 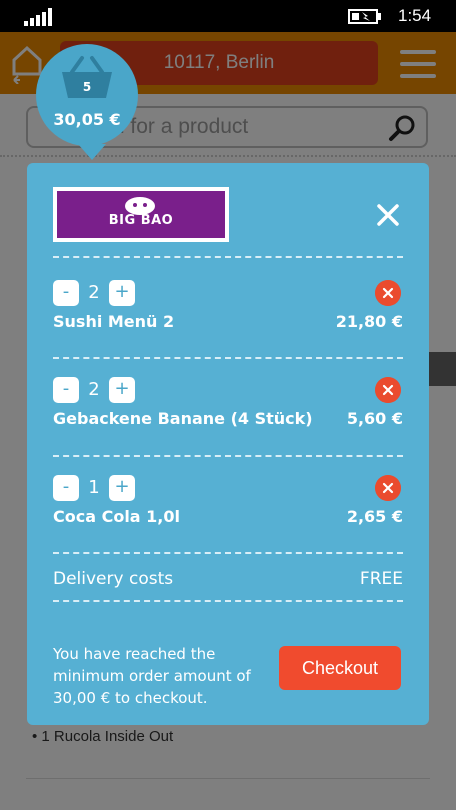 I want to click on item-name: Sushi Menü 2, so click(x=114, y=321).